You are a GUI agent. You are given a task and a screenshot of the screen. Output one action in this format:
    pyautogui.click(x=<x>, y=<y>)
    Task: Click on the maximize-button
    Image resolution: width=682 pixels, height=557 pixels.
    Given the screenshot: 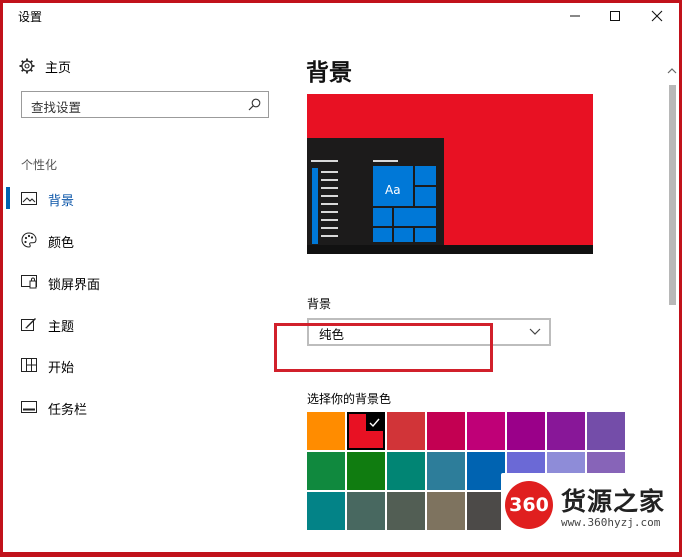 What is the action you would take?
    pyautogui.click(x=615, y=16)
    